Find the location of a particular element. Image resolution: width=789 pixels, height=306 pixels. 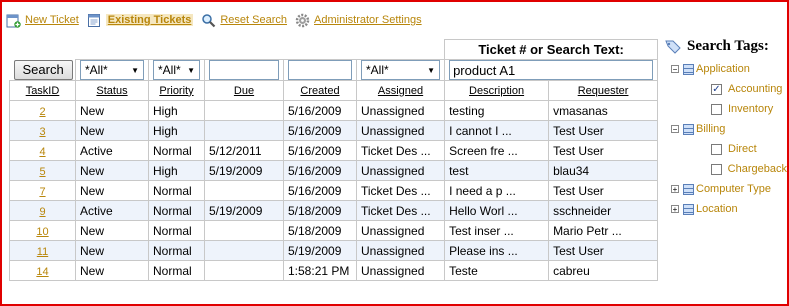

created-cell: 1:58:21 PM is located at coordinates (320, 270).